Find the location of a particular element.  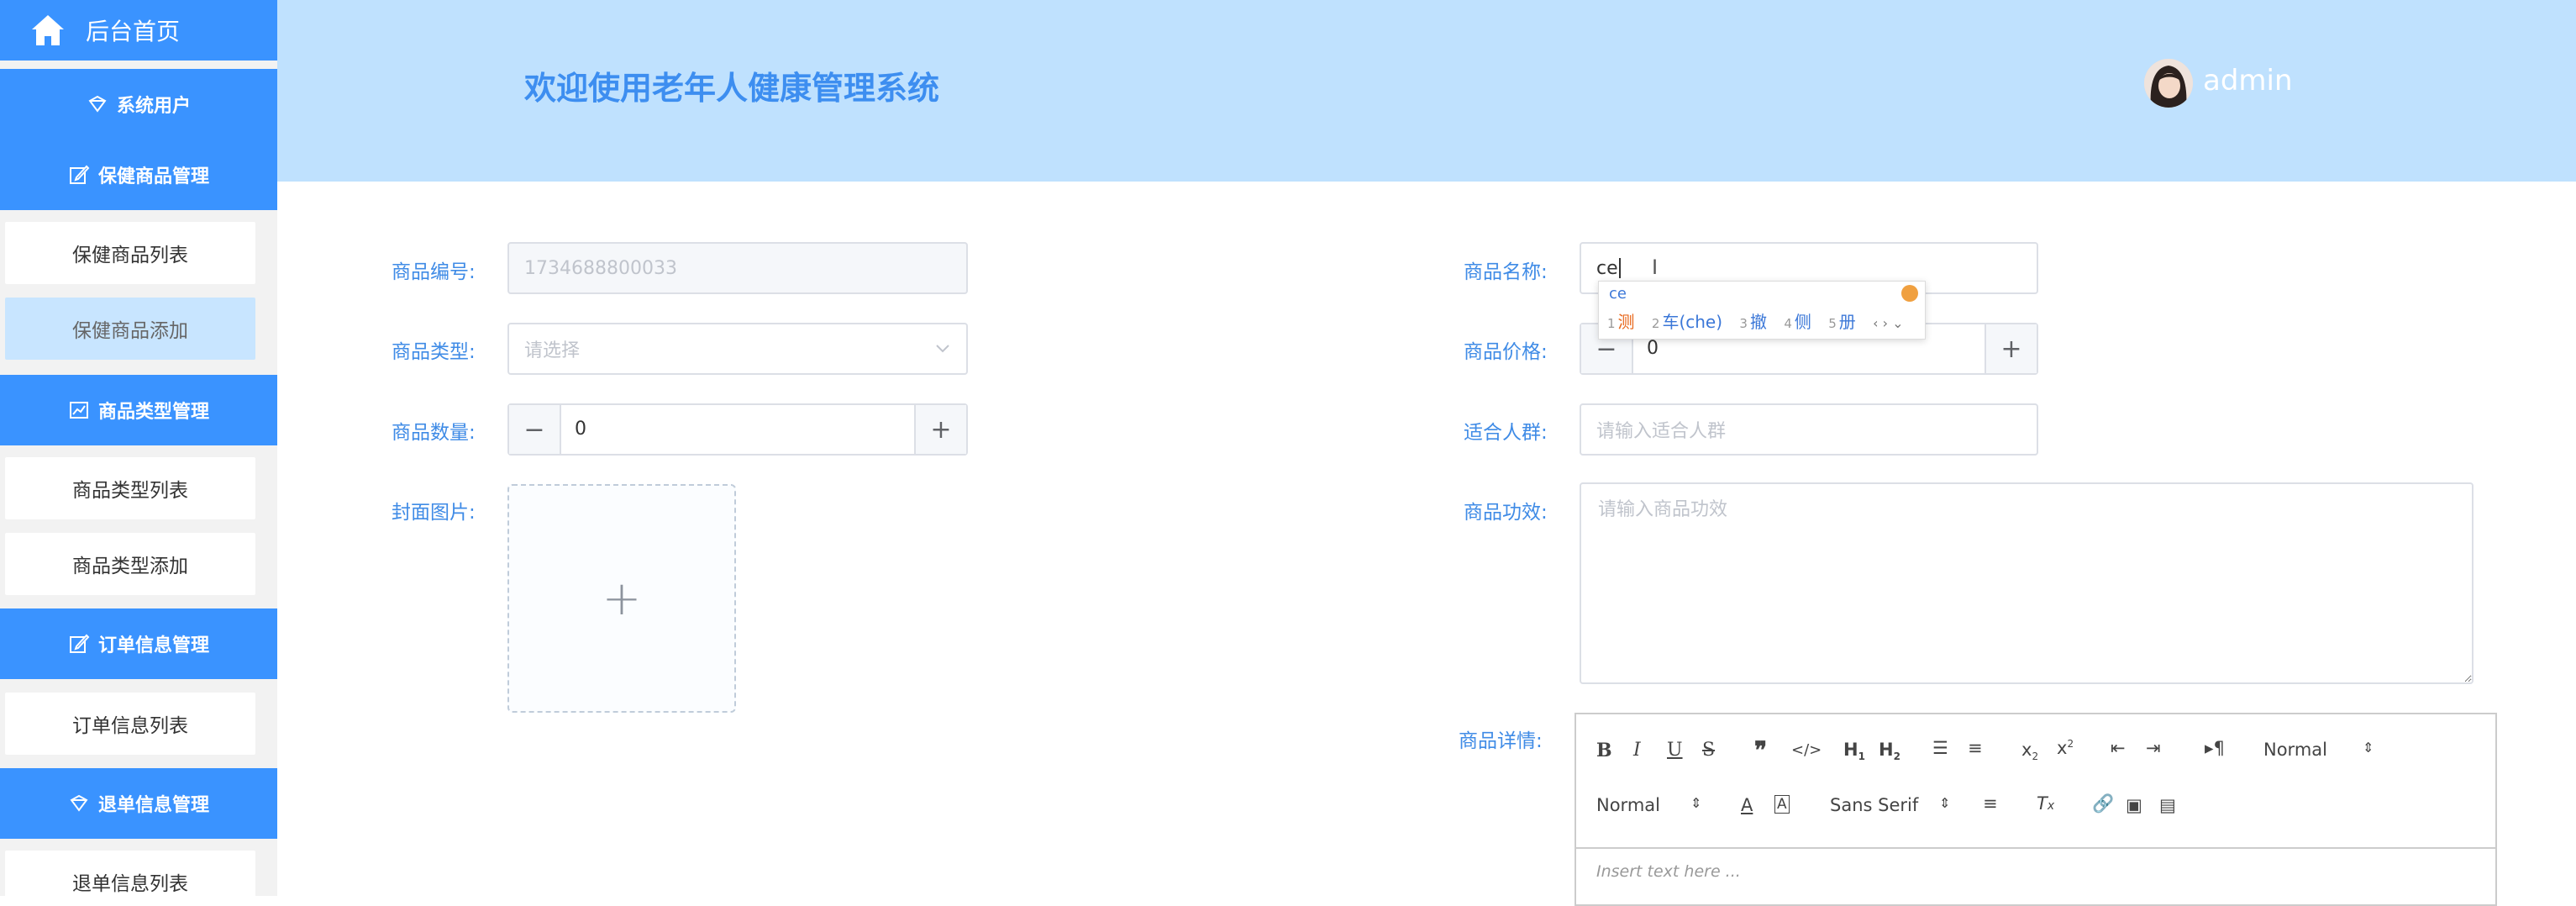

ime-candidate: 2 车(che) is located at coordinates (1687, 322).